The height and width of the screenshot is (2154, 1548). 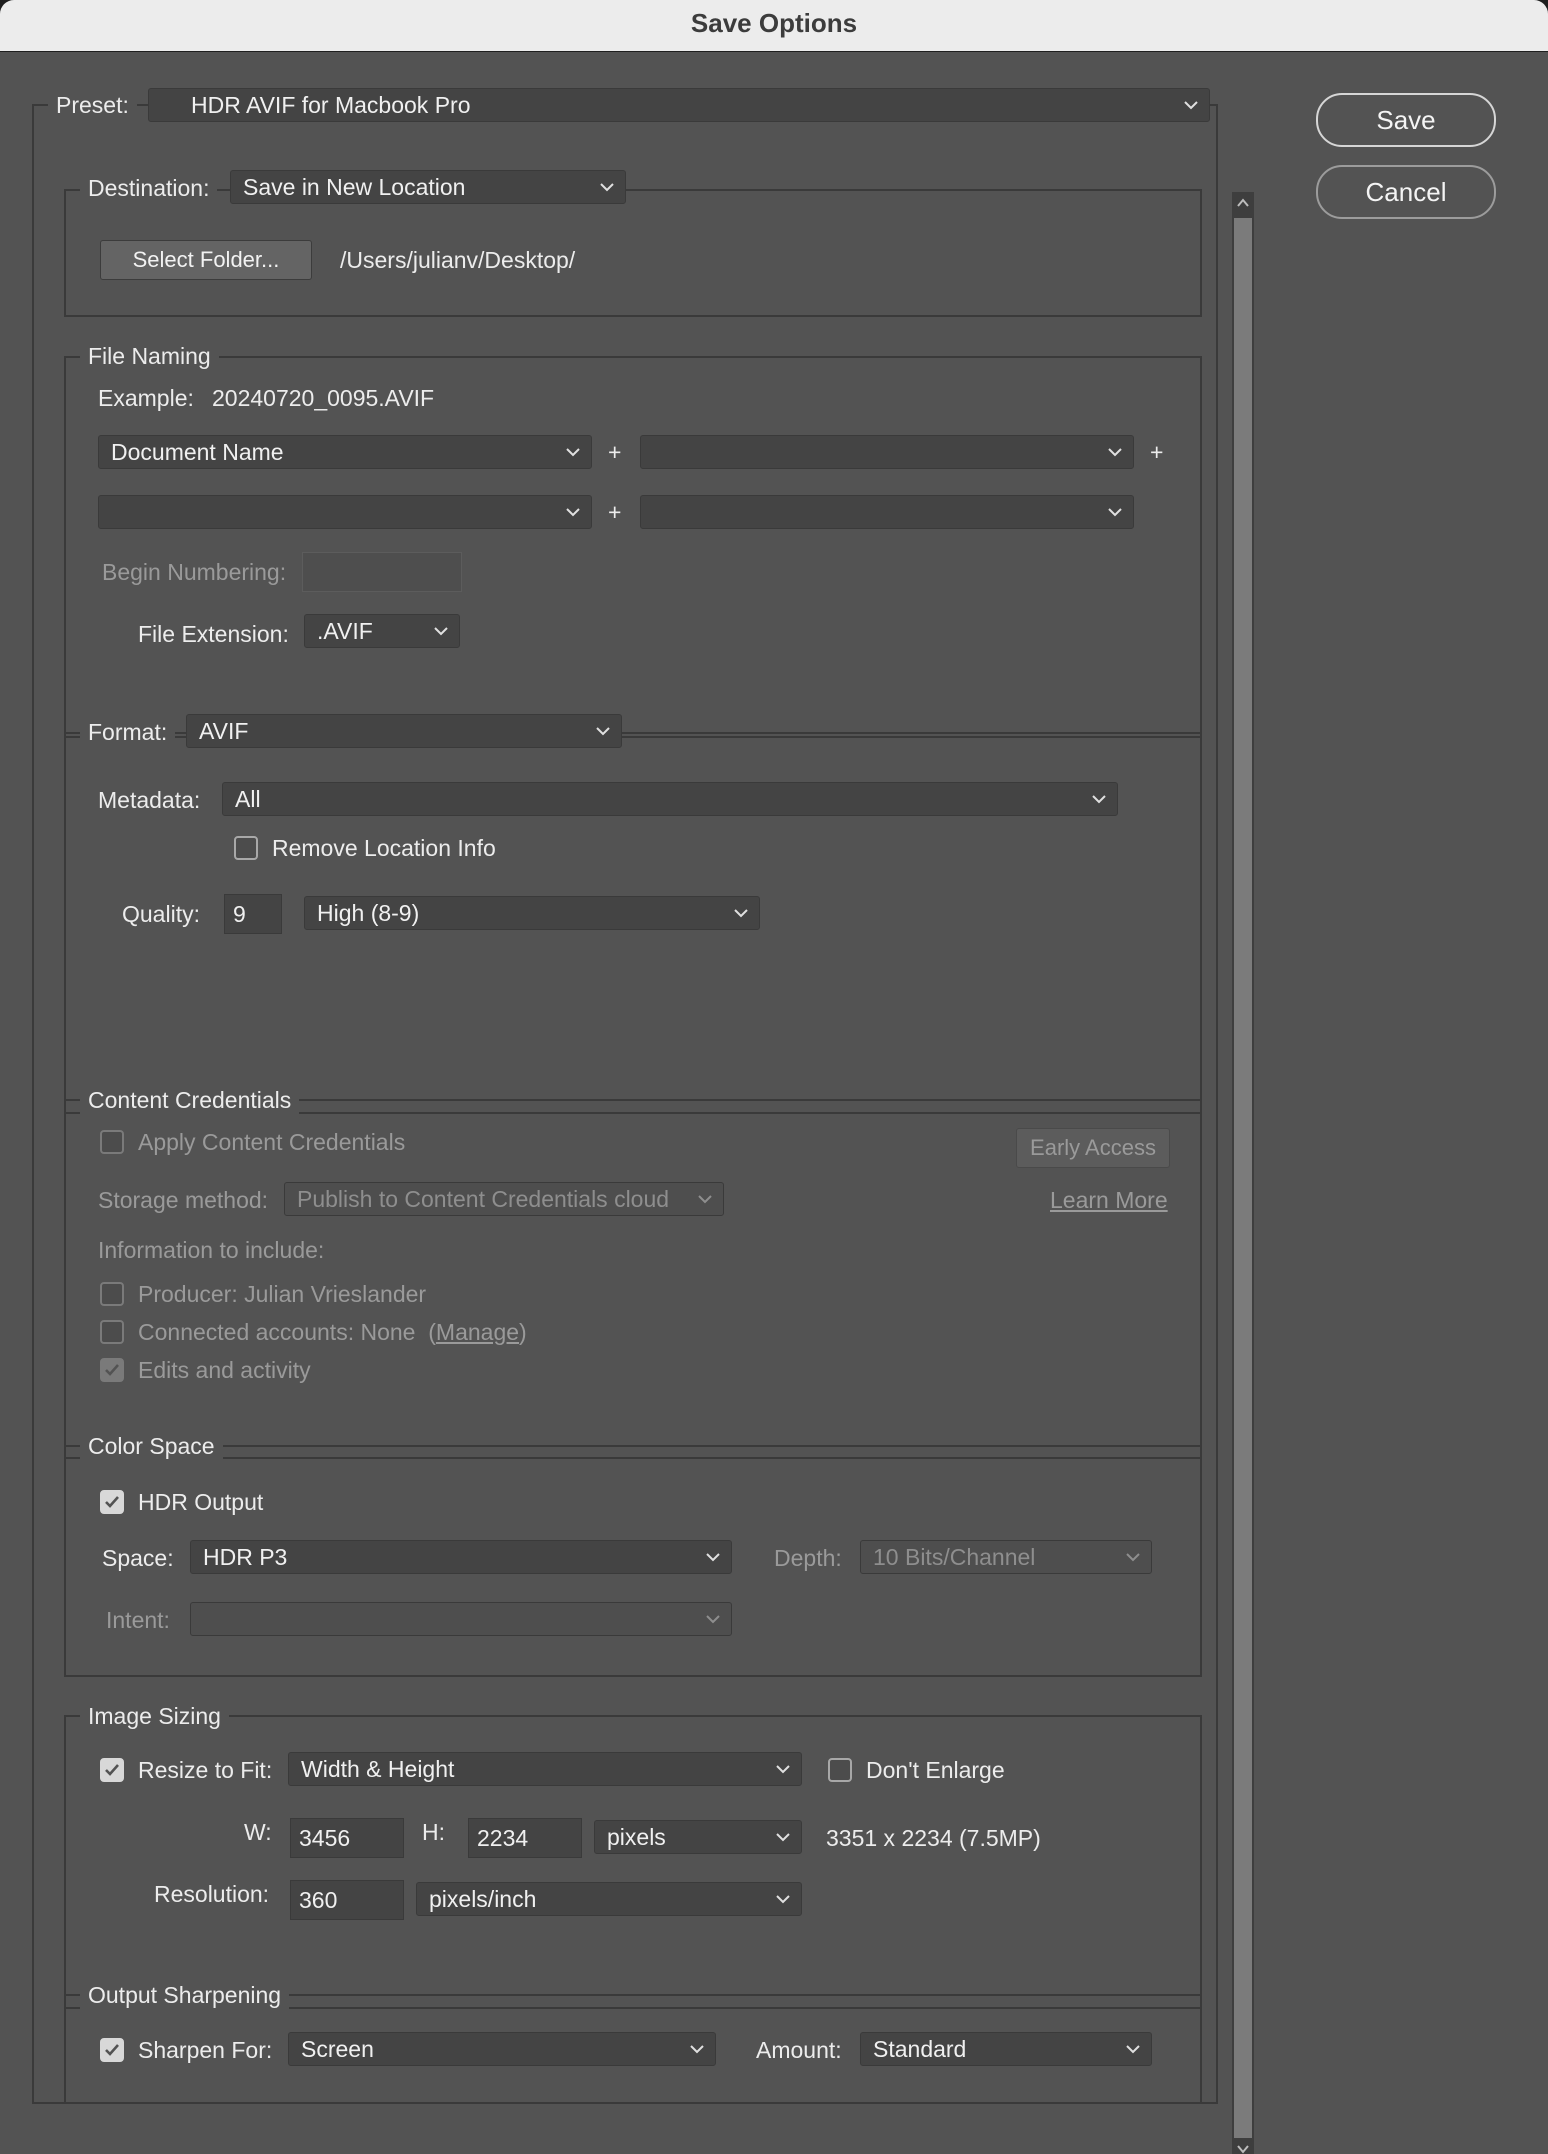 What do you see at coordinates (378, 1769) in the screenshot?
I see `resize-to-fit-value: Width & Height` at bounding box center [378, 1769].